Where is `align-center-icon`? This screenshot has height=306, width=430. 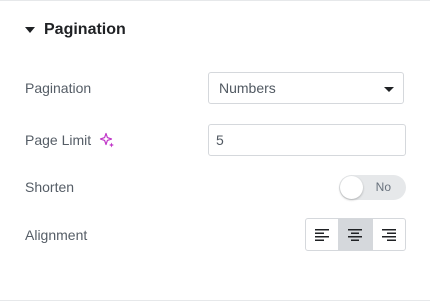 align-center-icon is located at coordinates (355, 234).